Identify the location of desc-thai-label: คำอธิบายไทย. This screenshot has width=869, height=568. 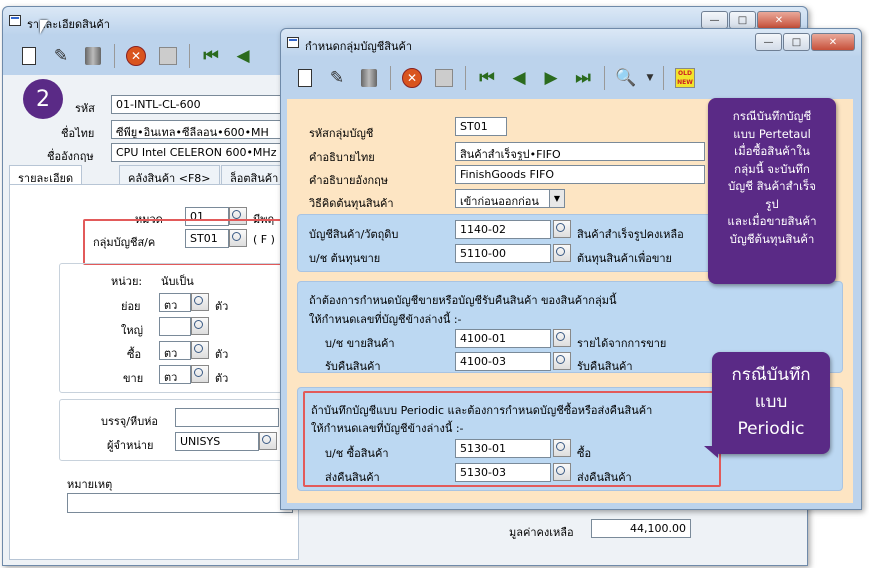
(342, 157).